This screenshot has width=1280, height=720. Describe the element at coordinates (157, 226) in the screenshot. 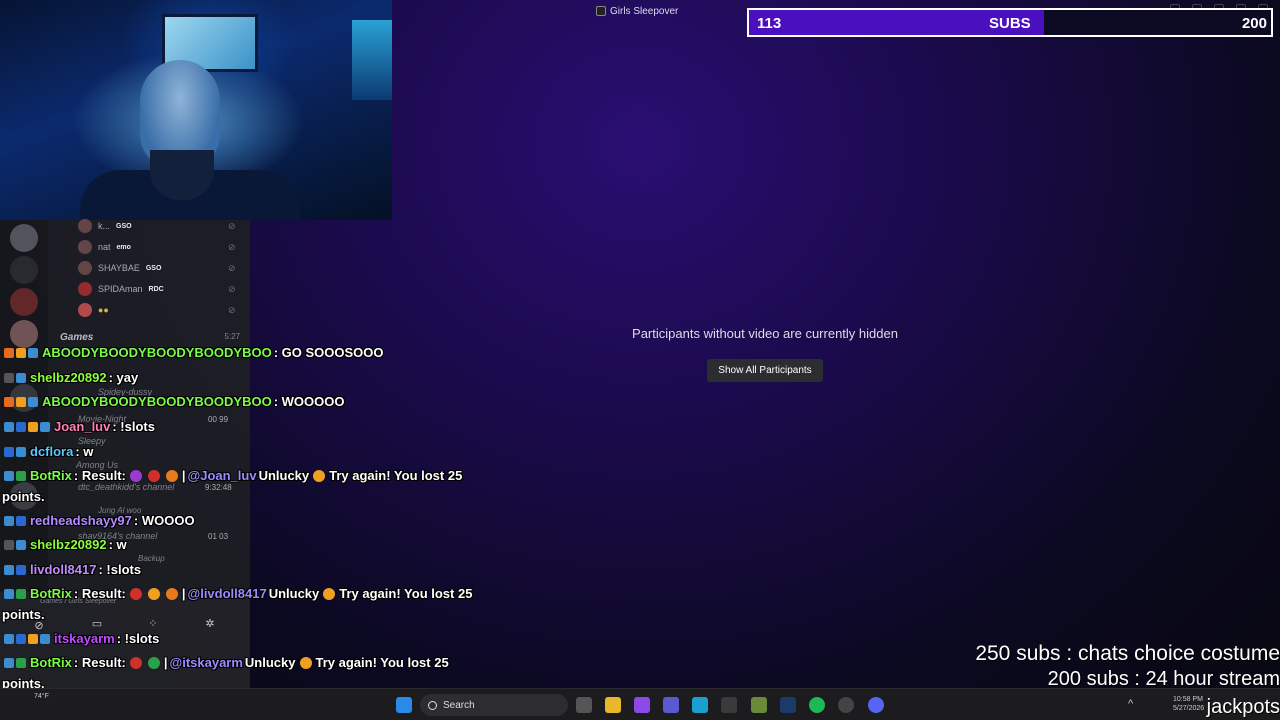

I see `voice-member: k... GSO ⊘` at that location.